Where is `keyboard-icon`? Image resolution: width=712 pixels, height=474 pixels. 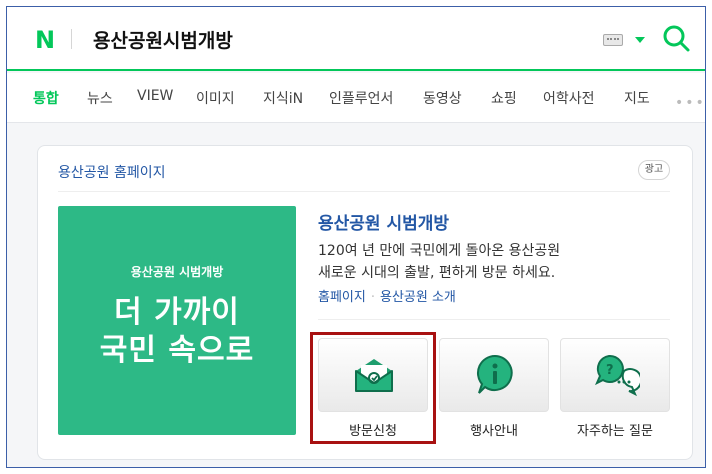
keyboard-icon is located at coordinates (613, 40).